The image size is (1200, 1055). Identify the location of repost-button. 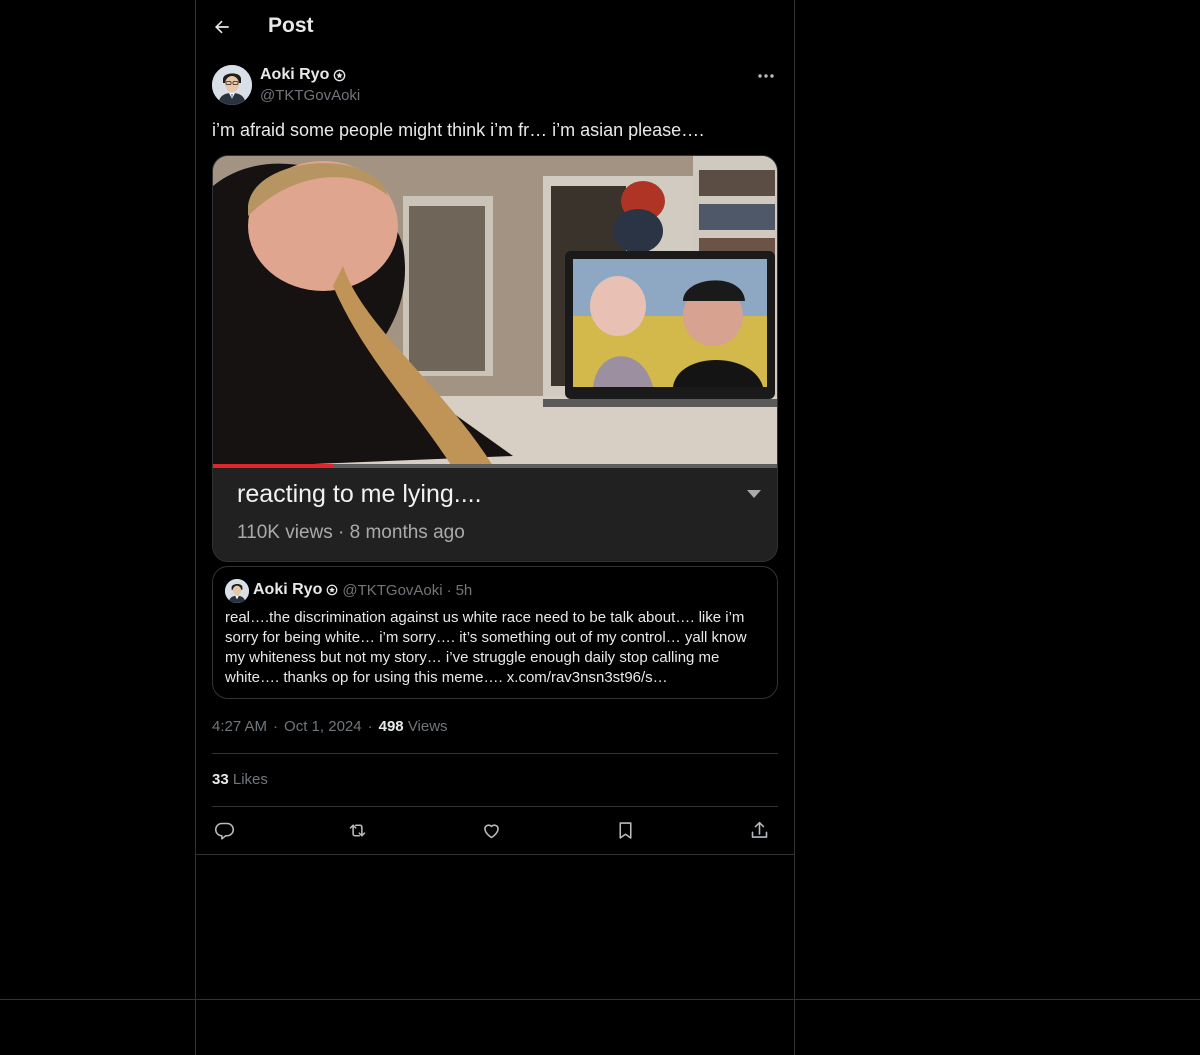
(357, 830).